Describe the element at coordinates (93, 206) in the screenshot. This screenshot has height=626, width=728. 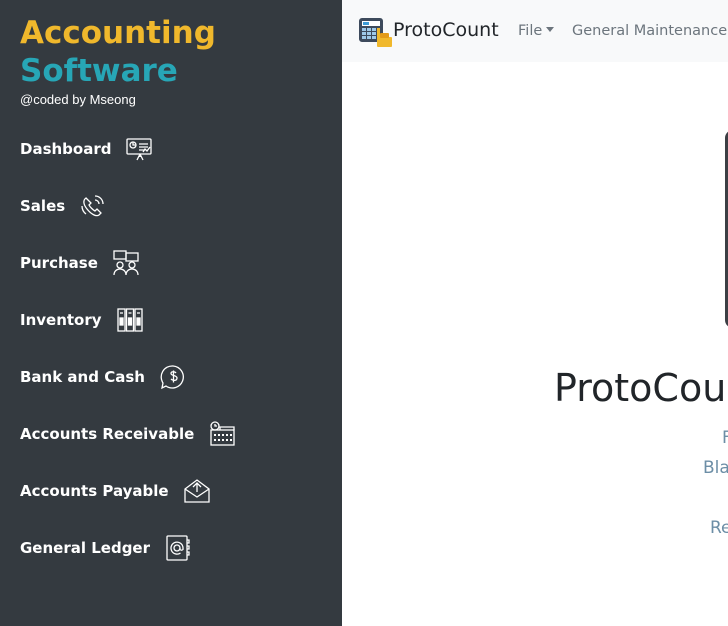
I see `phone-icon` at that location.